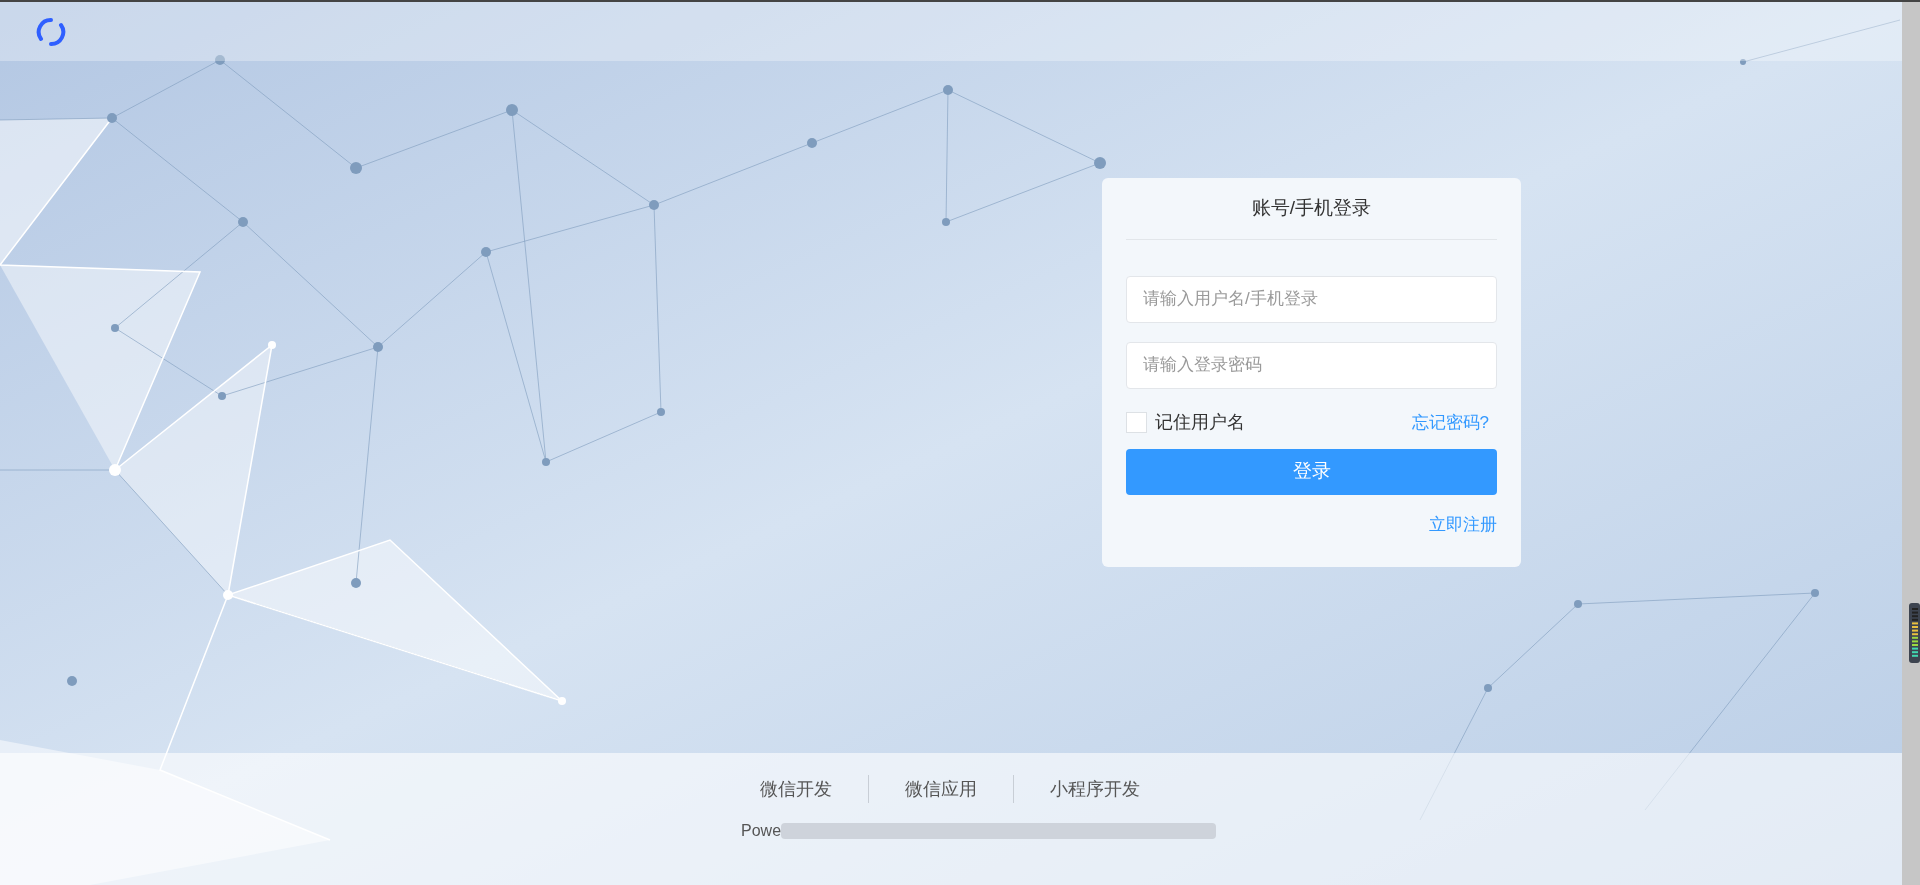 This screenshot has width=1920, height=885. Describe the element at coordinates (1311, 209) in the screenshot. I see `card-title: 账号/手机登录` at that location.